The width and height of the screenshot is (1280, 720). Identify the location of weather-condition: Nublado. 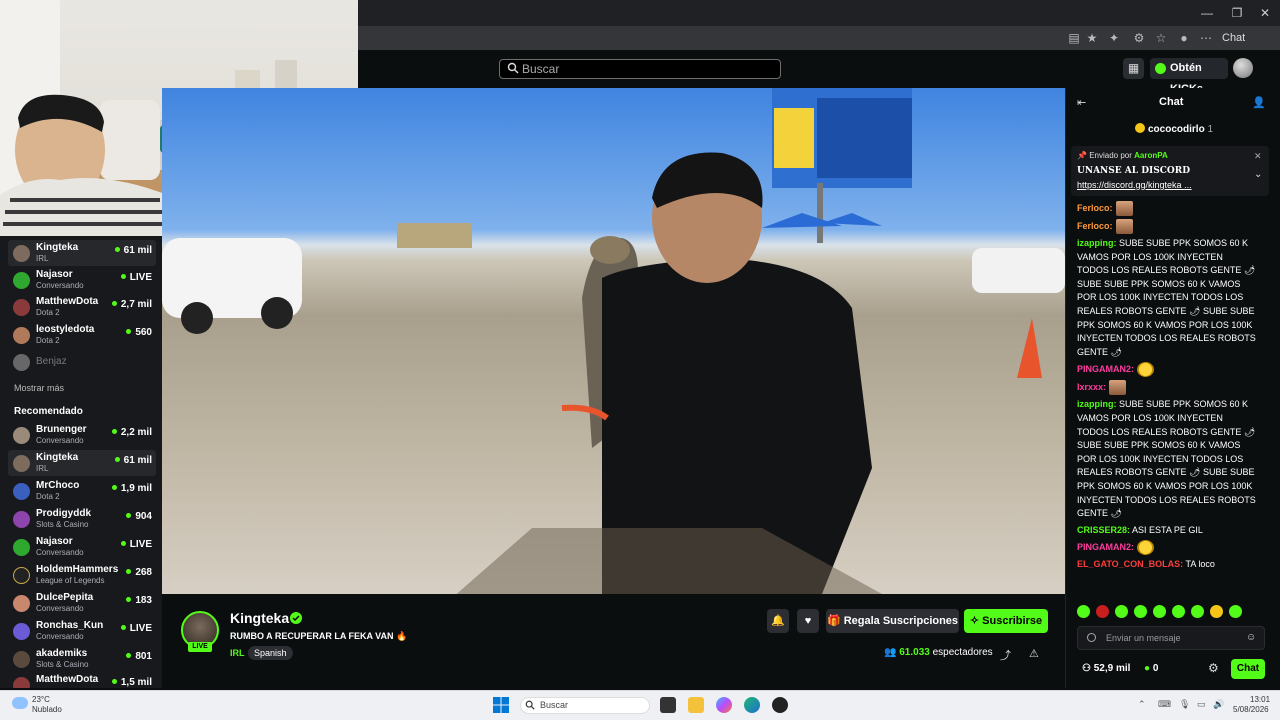
(47, 709).